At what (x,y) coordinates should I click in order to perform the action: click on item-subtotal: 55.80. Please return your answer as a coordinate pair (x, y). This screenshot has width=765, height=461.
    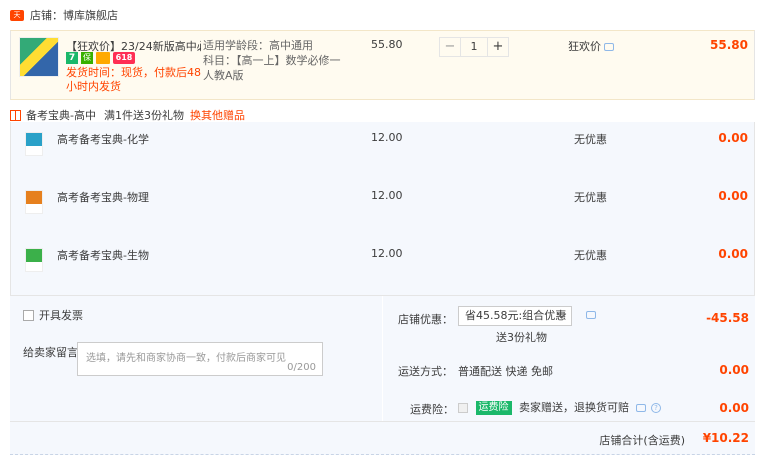
    Looking at the image, I should click on (729, 45).